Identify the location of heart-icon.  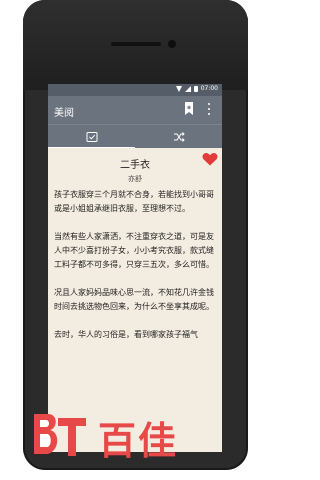
(210, 159).